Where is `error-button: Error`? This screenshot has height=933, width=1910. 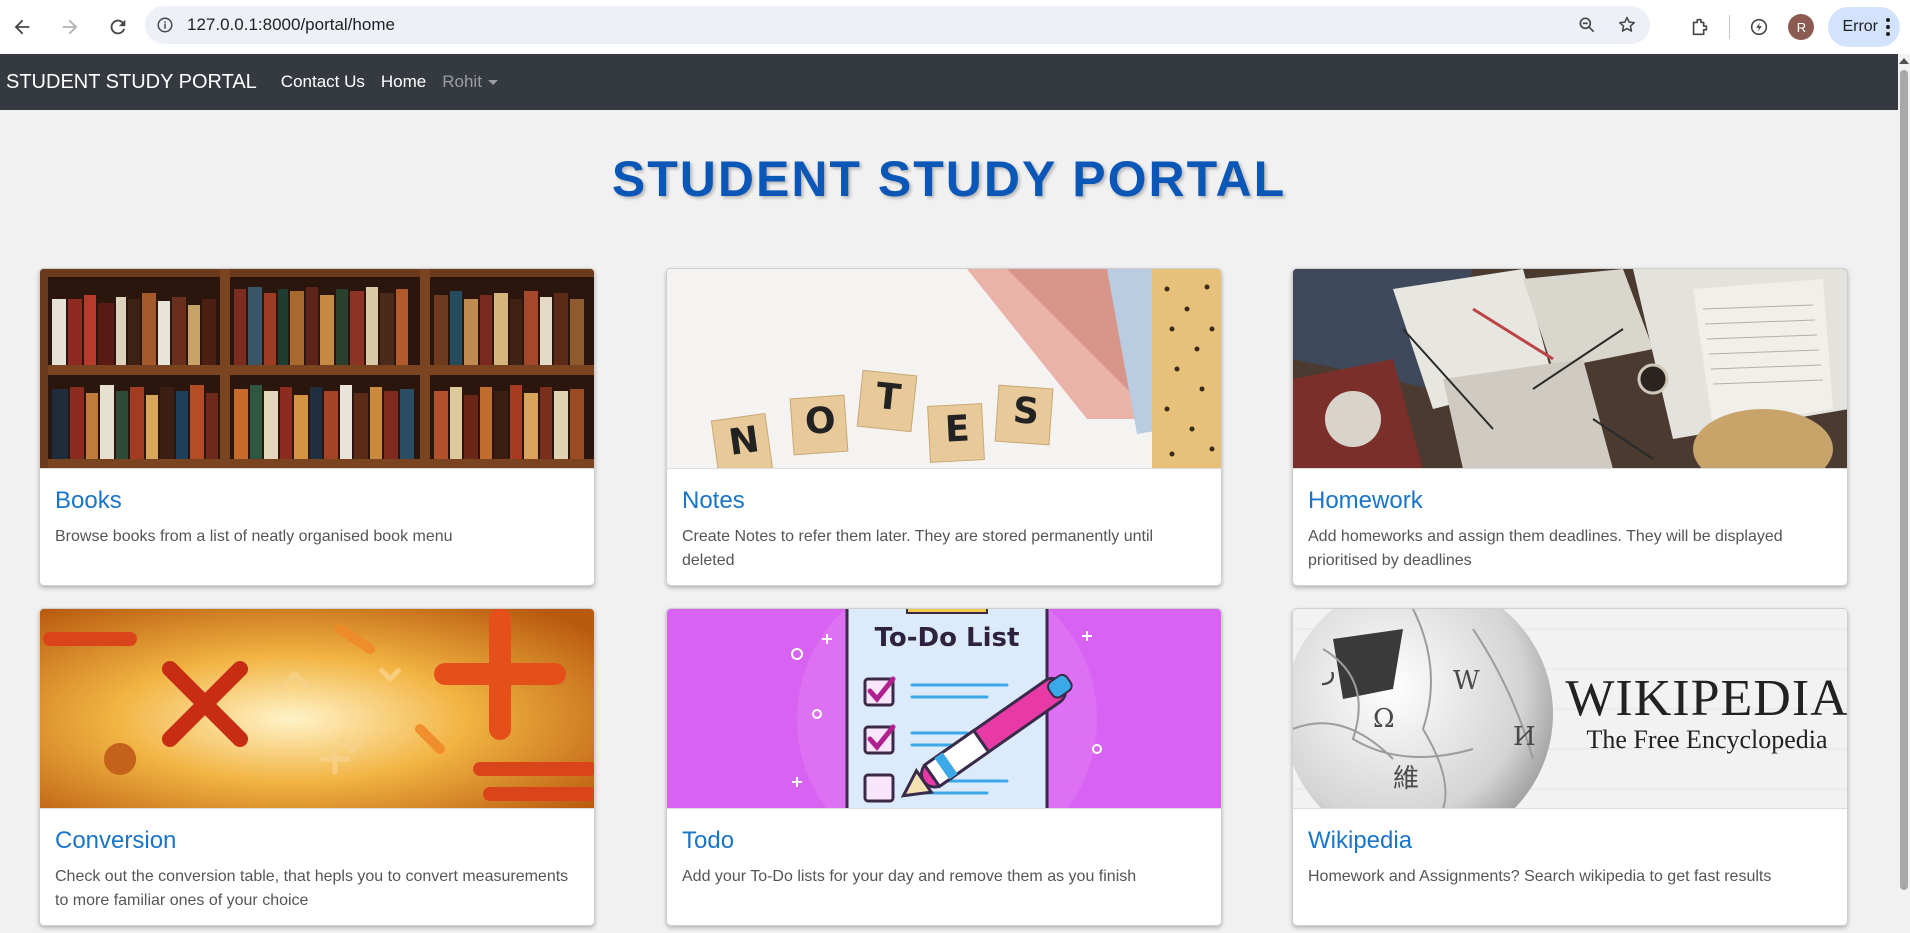 error-button: Error is located at coordinates (1864, 27).